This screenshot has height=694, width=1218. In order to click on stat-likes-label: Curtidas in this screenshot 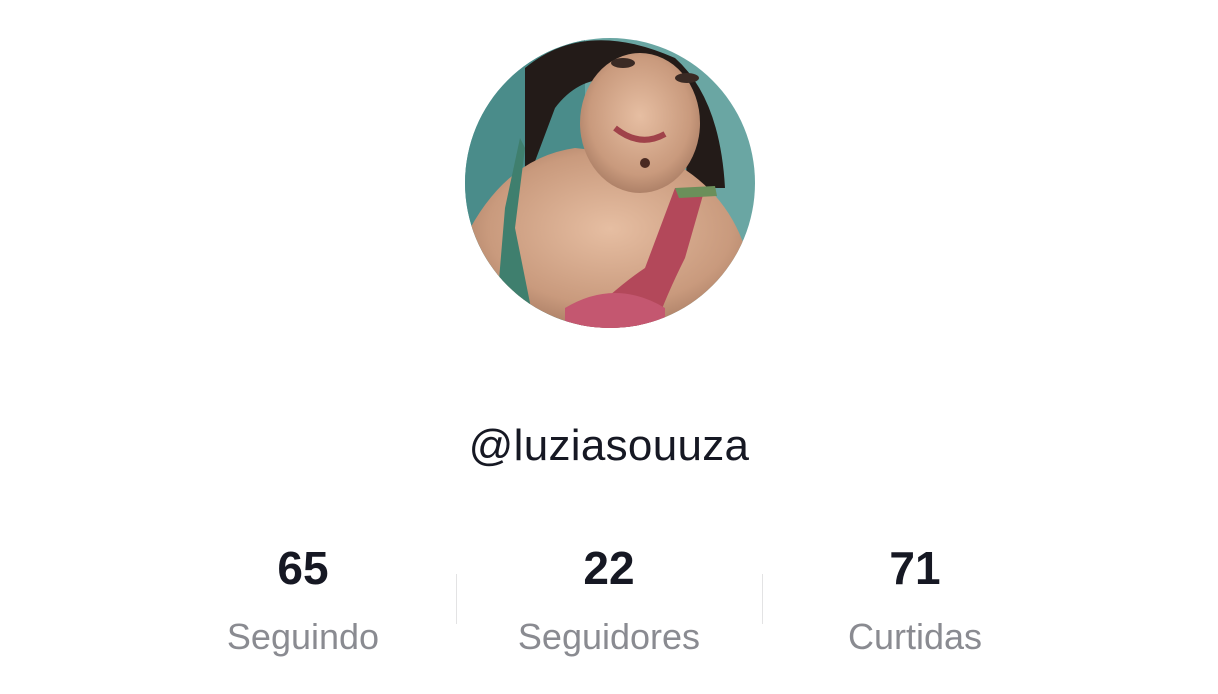, I will do `click(915, 636)`.